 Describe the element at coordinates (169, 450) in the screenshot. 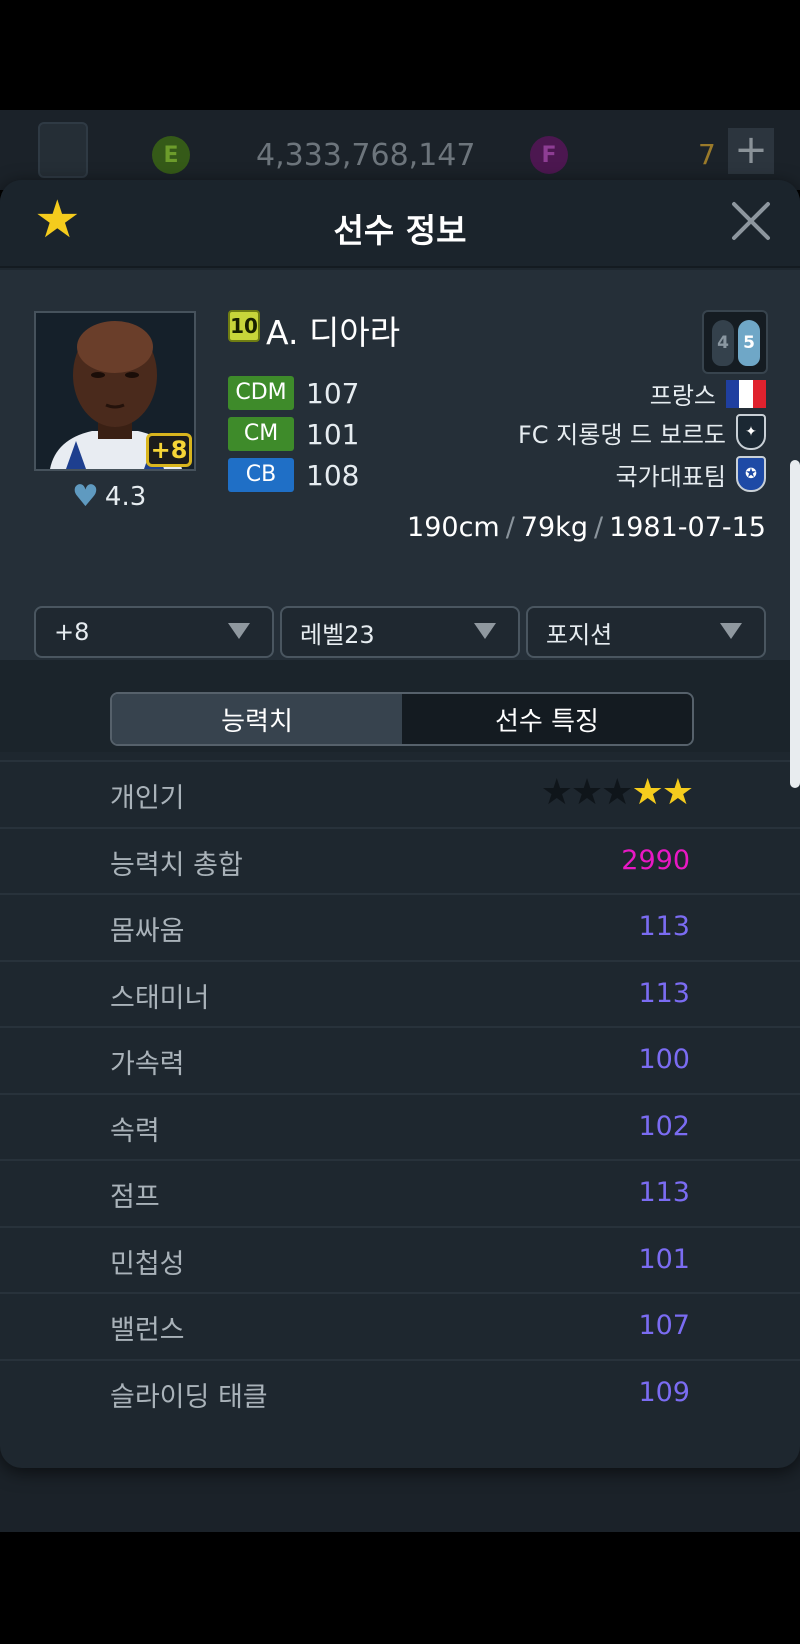

I see `enhance-level-badge: +8` at that location.